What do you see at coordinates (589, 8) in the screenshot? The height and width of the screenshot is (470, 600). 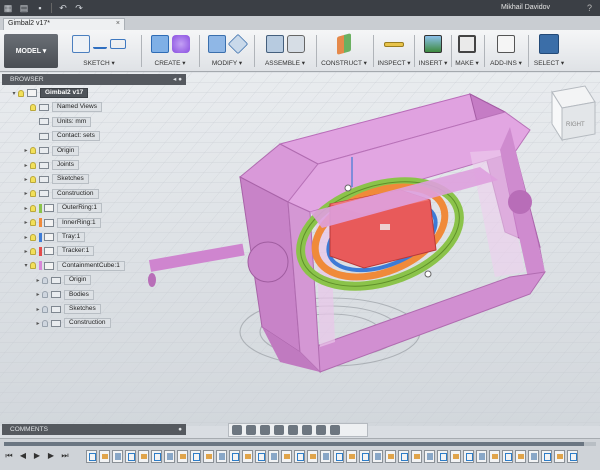 I see `help-button: ?` at bounding box center [589, 8].